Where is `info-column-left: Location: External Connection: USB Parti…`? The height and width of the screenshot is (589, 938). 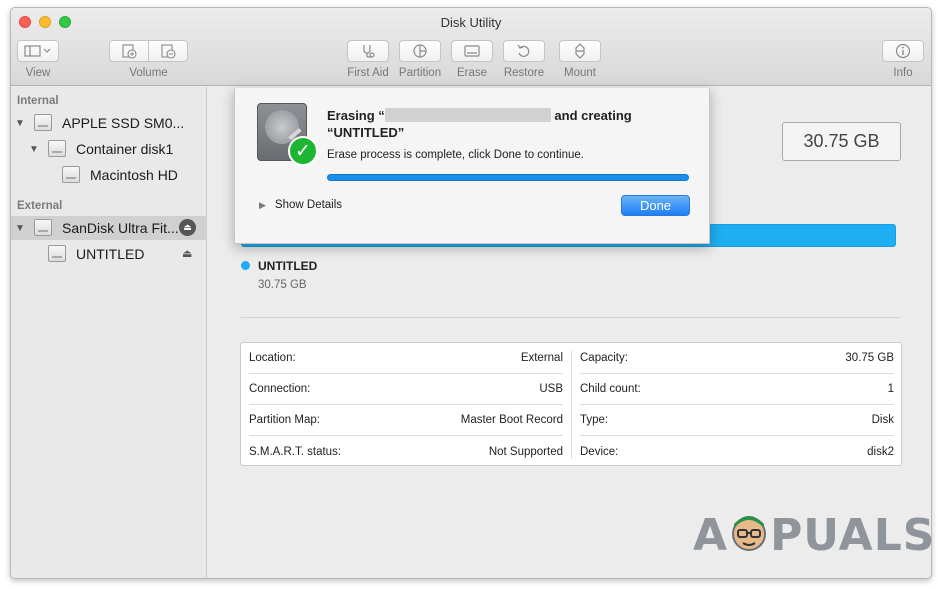 info-column-left: Location: External Connection: USB Parti… is located at coordinates (406, 405).